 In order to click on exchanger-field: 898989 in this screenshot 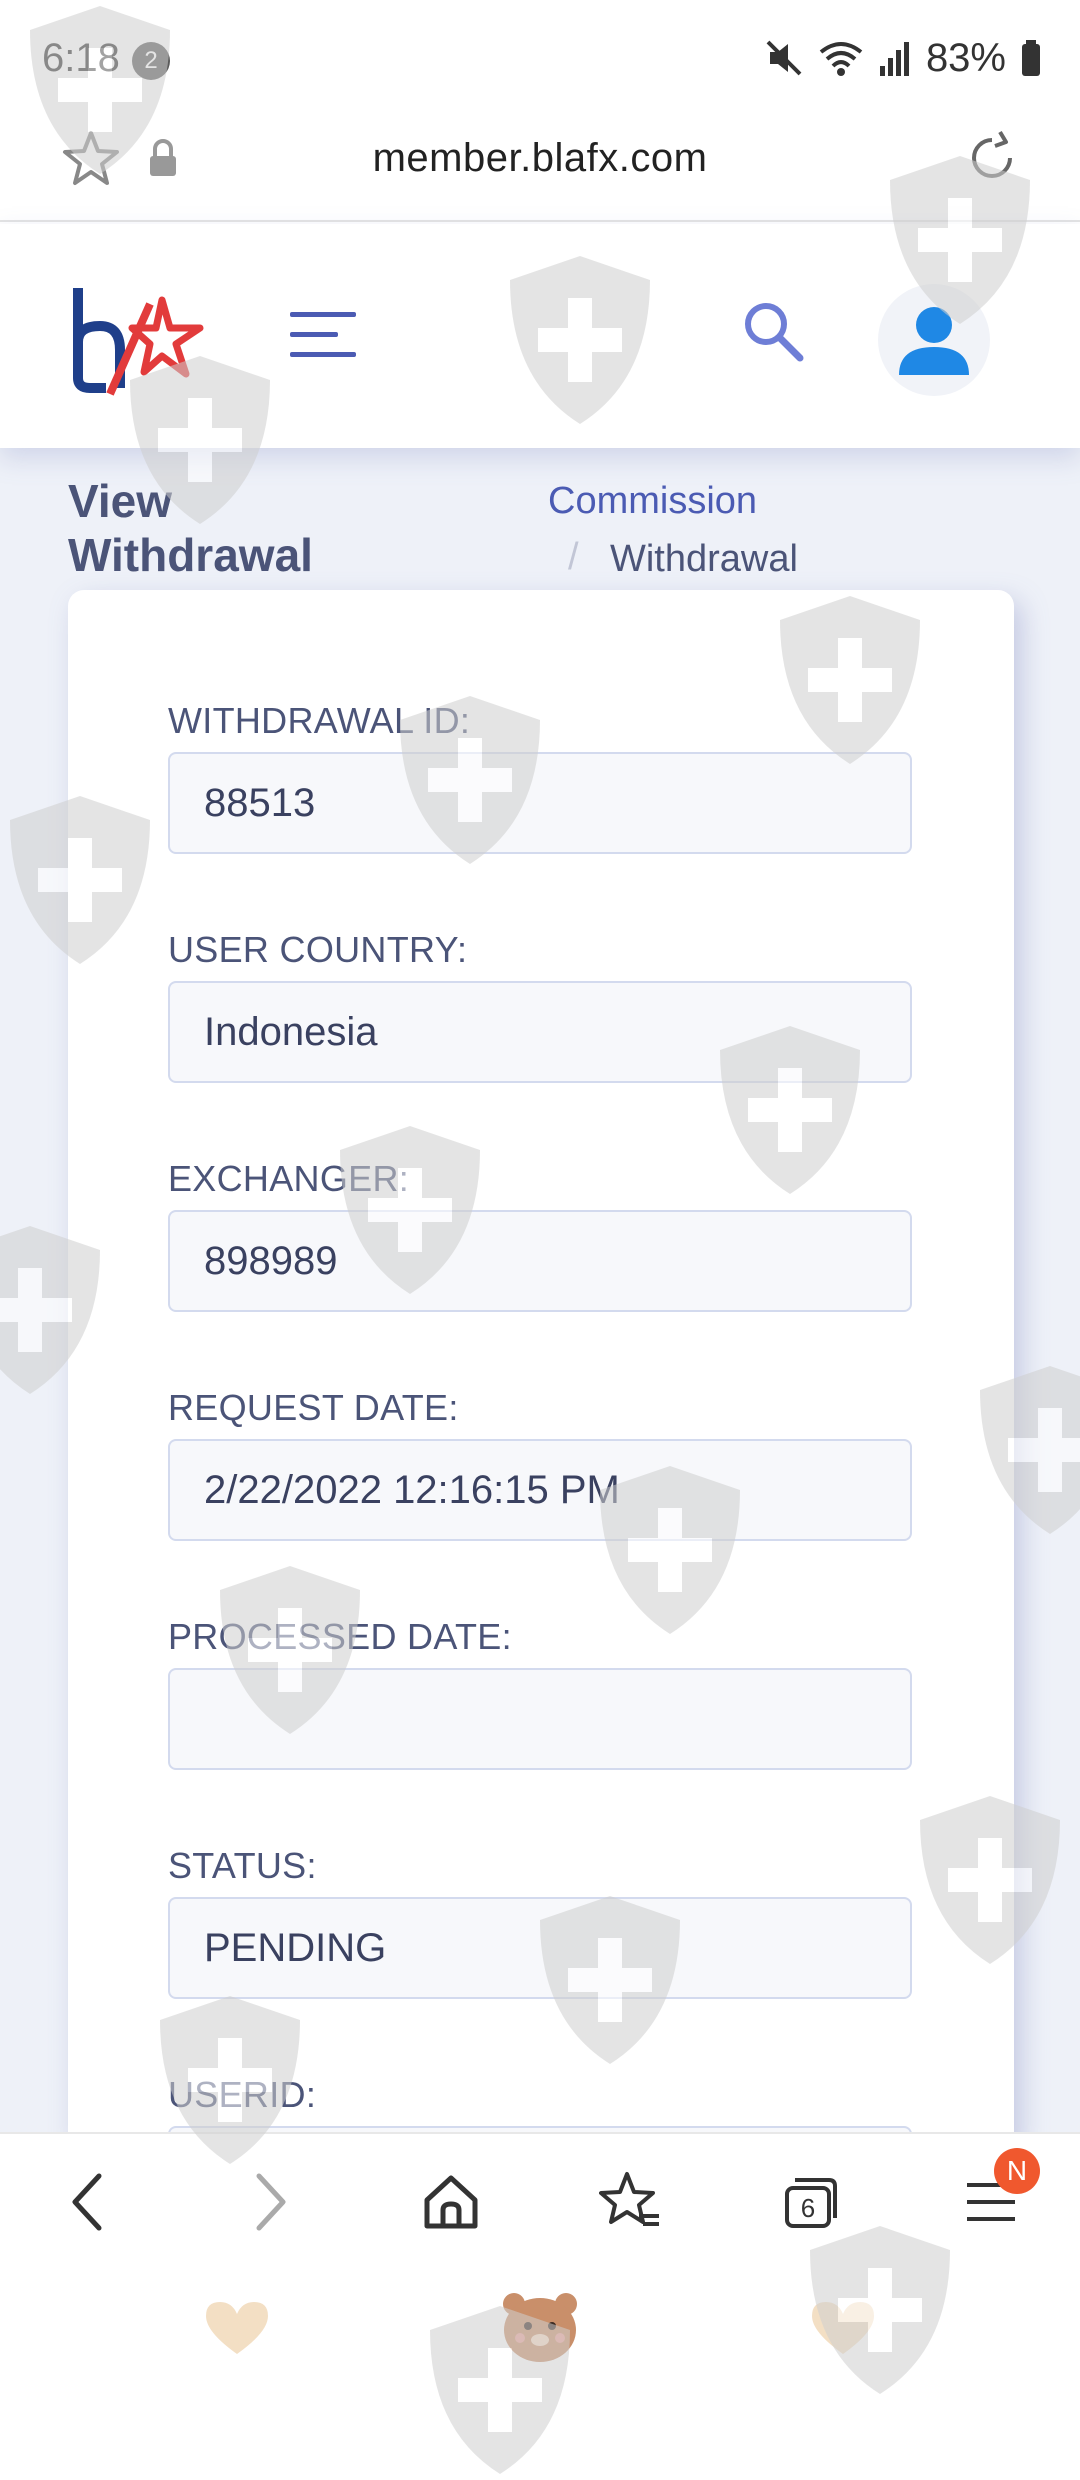, I will do `click(540, 1261)`.